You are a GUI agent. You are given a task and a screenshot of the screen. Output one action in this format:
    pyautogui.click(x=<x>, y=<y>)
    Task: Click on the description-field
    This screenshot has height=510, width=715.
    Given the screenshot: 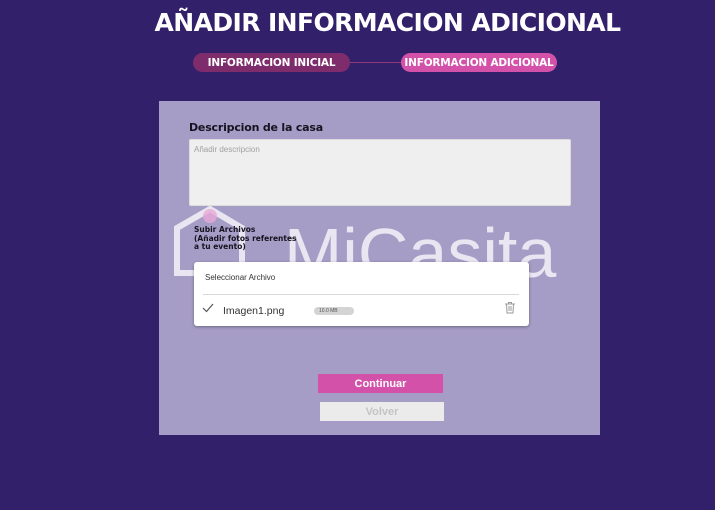 What is the action you would take?
    pyautogui.click(x=380, y=172)
    